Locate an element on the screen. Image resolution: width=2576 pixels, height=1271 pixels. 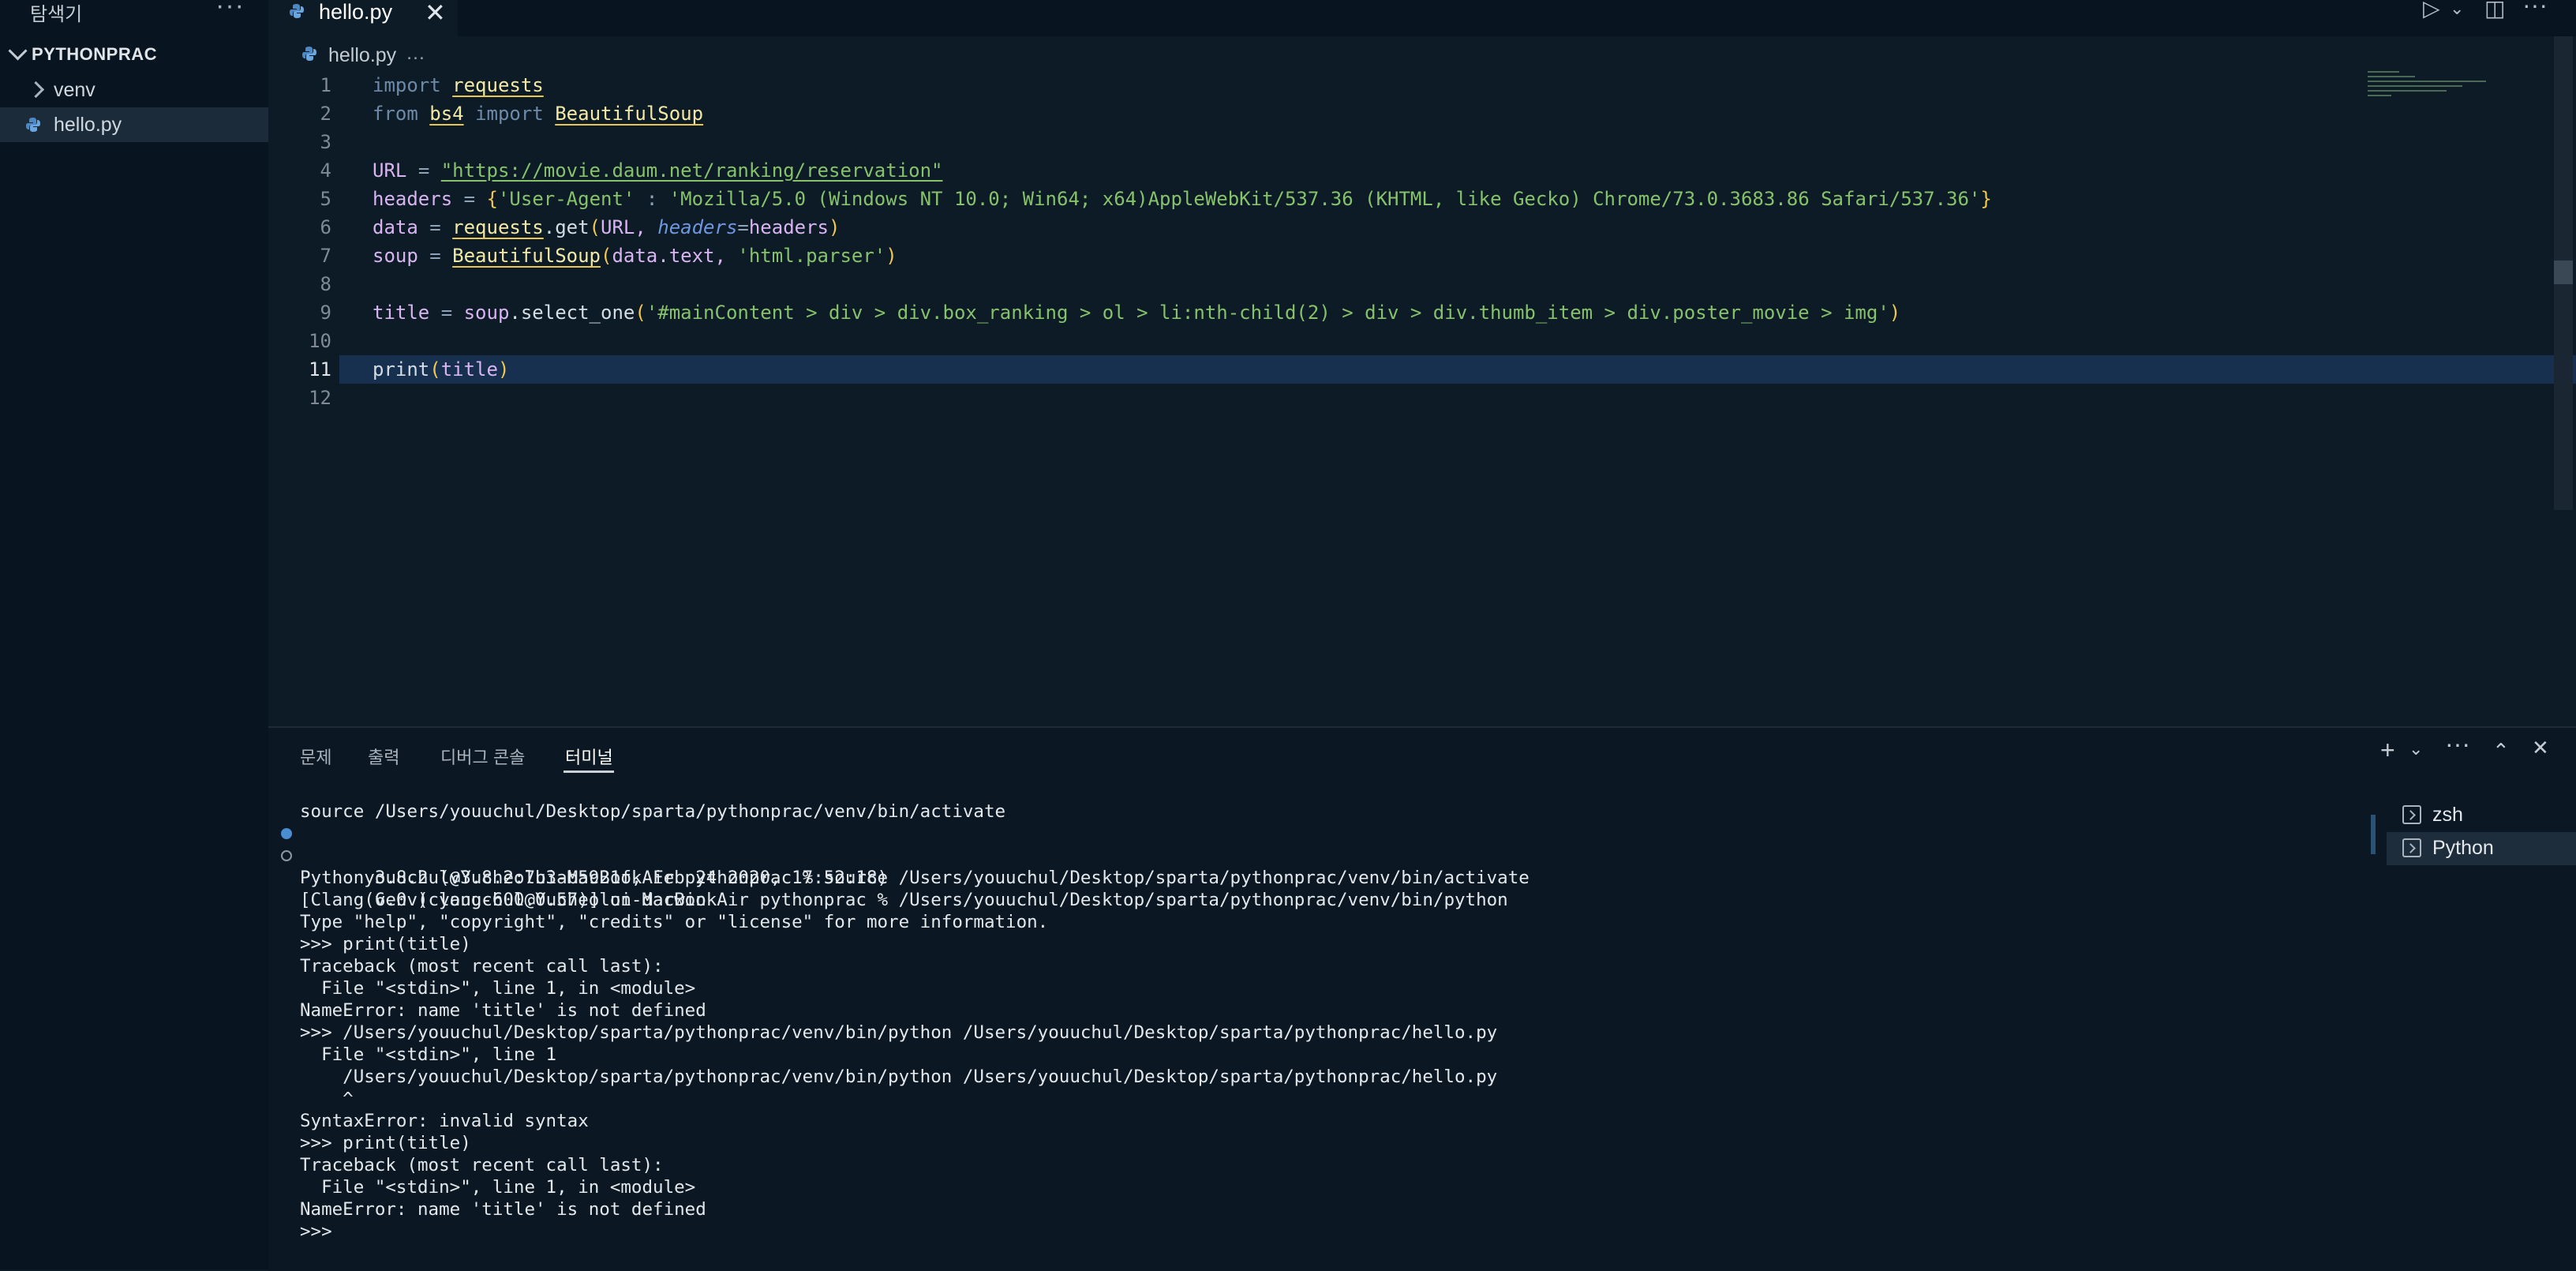
line-number: 11 is located at coordinates (320, 369).